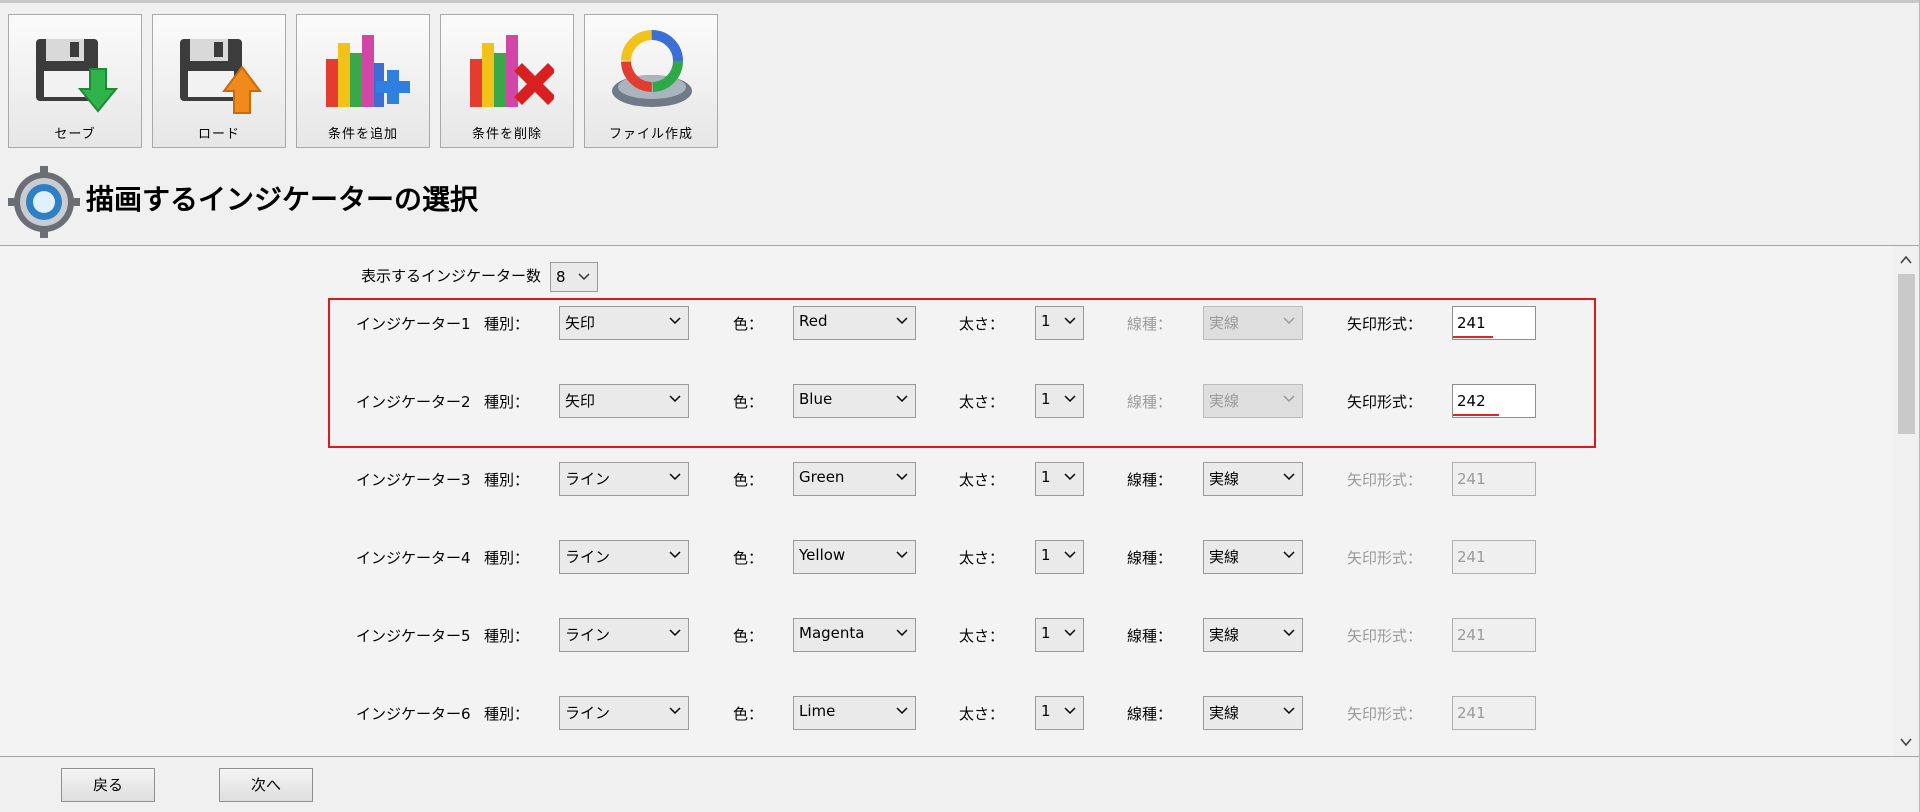 This screenshot has width=1920, height=812. I want to click on color-select: Magenta, so click(854, 635).